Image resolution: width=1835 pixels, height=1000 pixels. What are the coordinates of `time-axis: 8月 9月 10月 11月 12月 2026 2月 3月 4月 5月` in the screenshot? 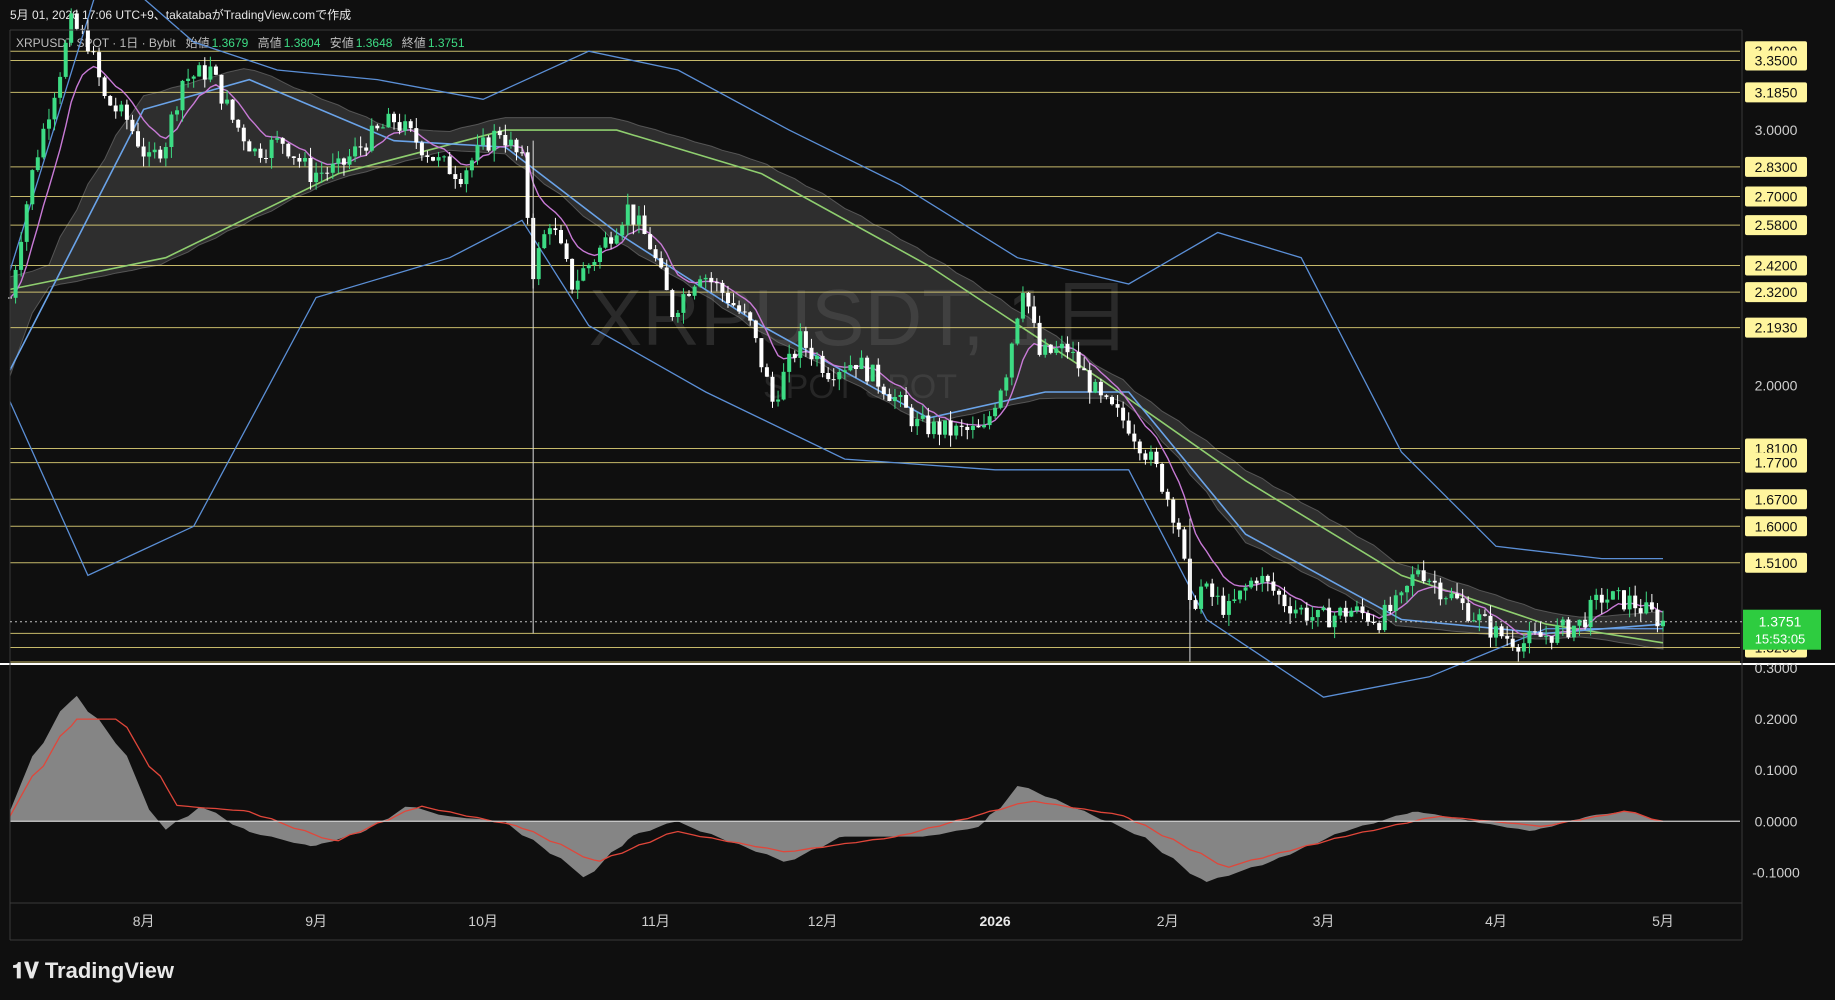 It's located at (903, 921).